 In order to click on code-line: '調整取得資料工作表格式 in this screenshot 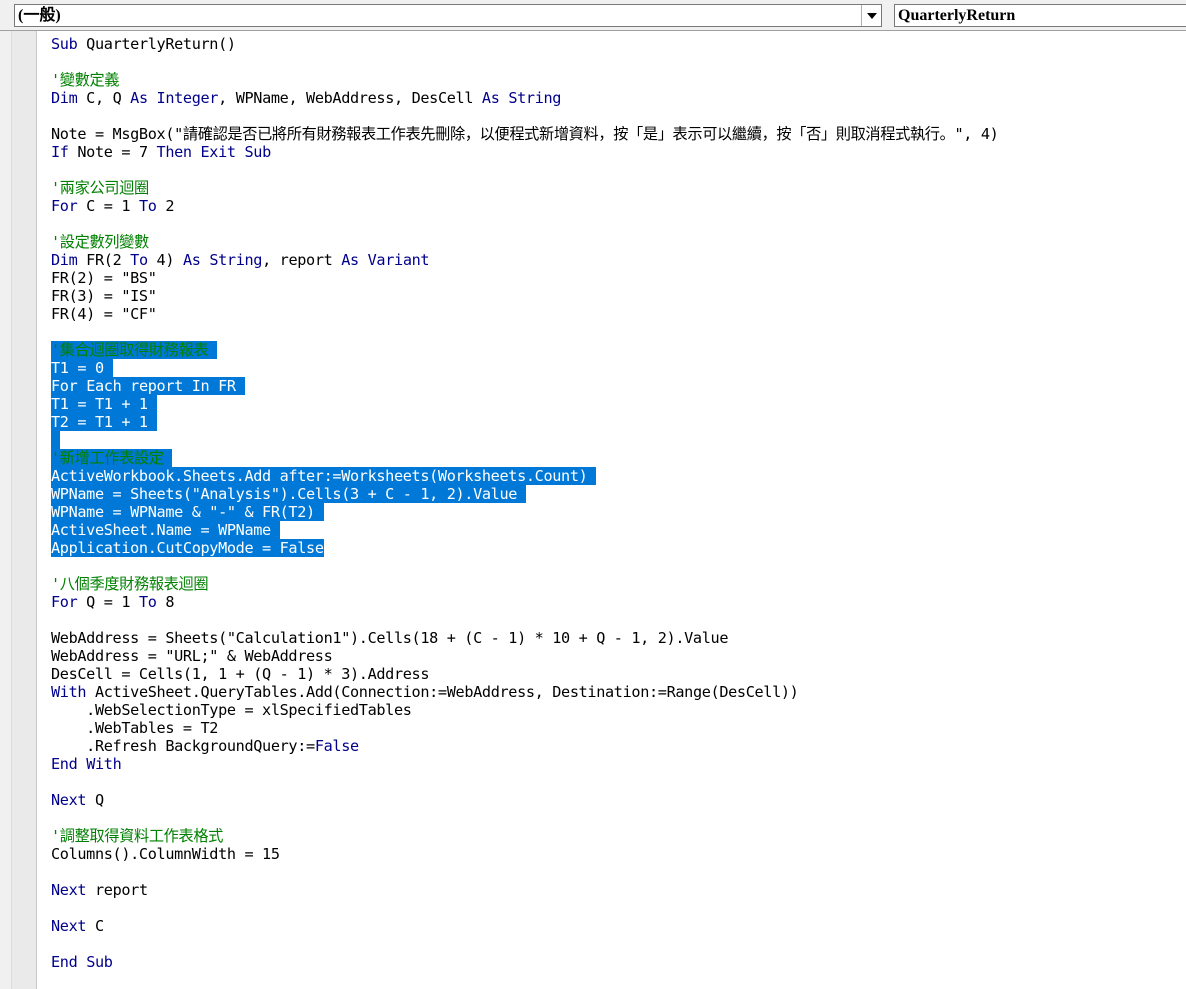, I will do `click(618, 836)`.